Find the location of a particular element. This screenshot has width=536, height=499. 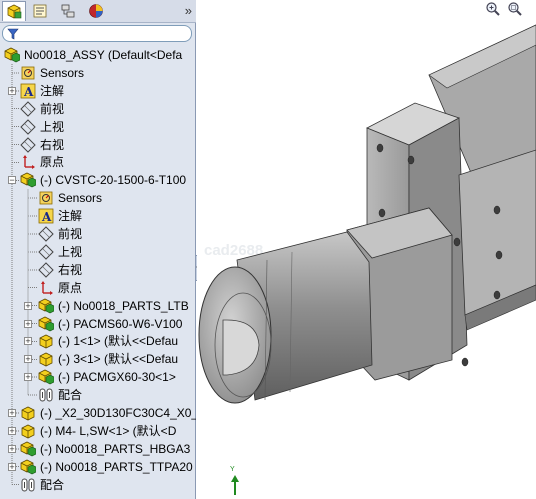

assembly-tree-icon is located at coordinates (14, 11).